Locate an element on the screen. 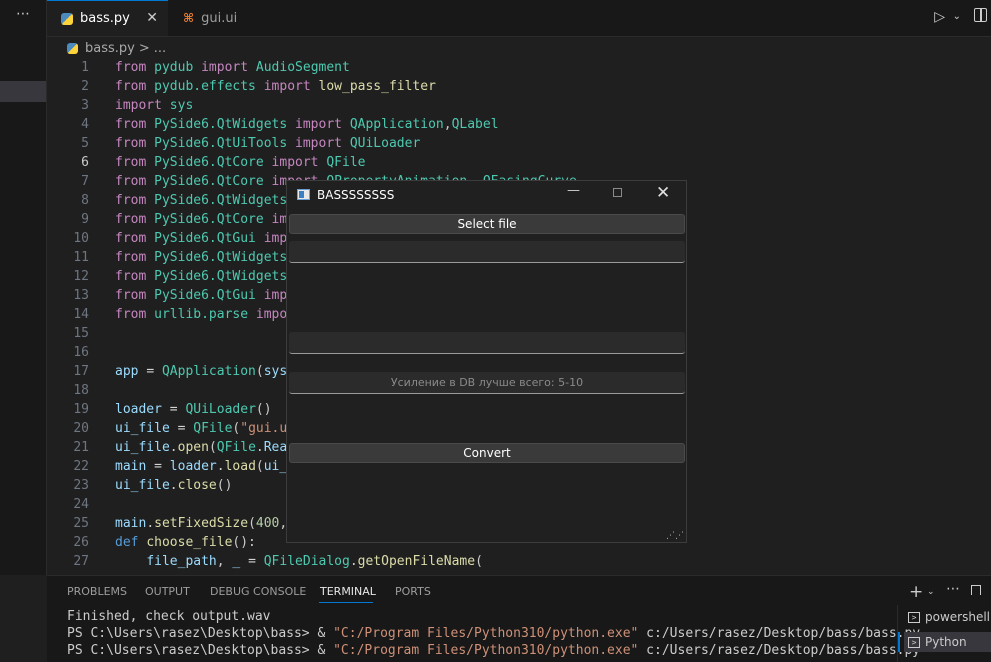 The width and height of the screenshot is (991, 662). select-file-button: Select file is located at coordinates (487, 224).